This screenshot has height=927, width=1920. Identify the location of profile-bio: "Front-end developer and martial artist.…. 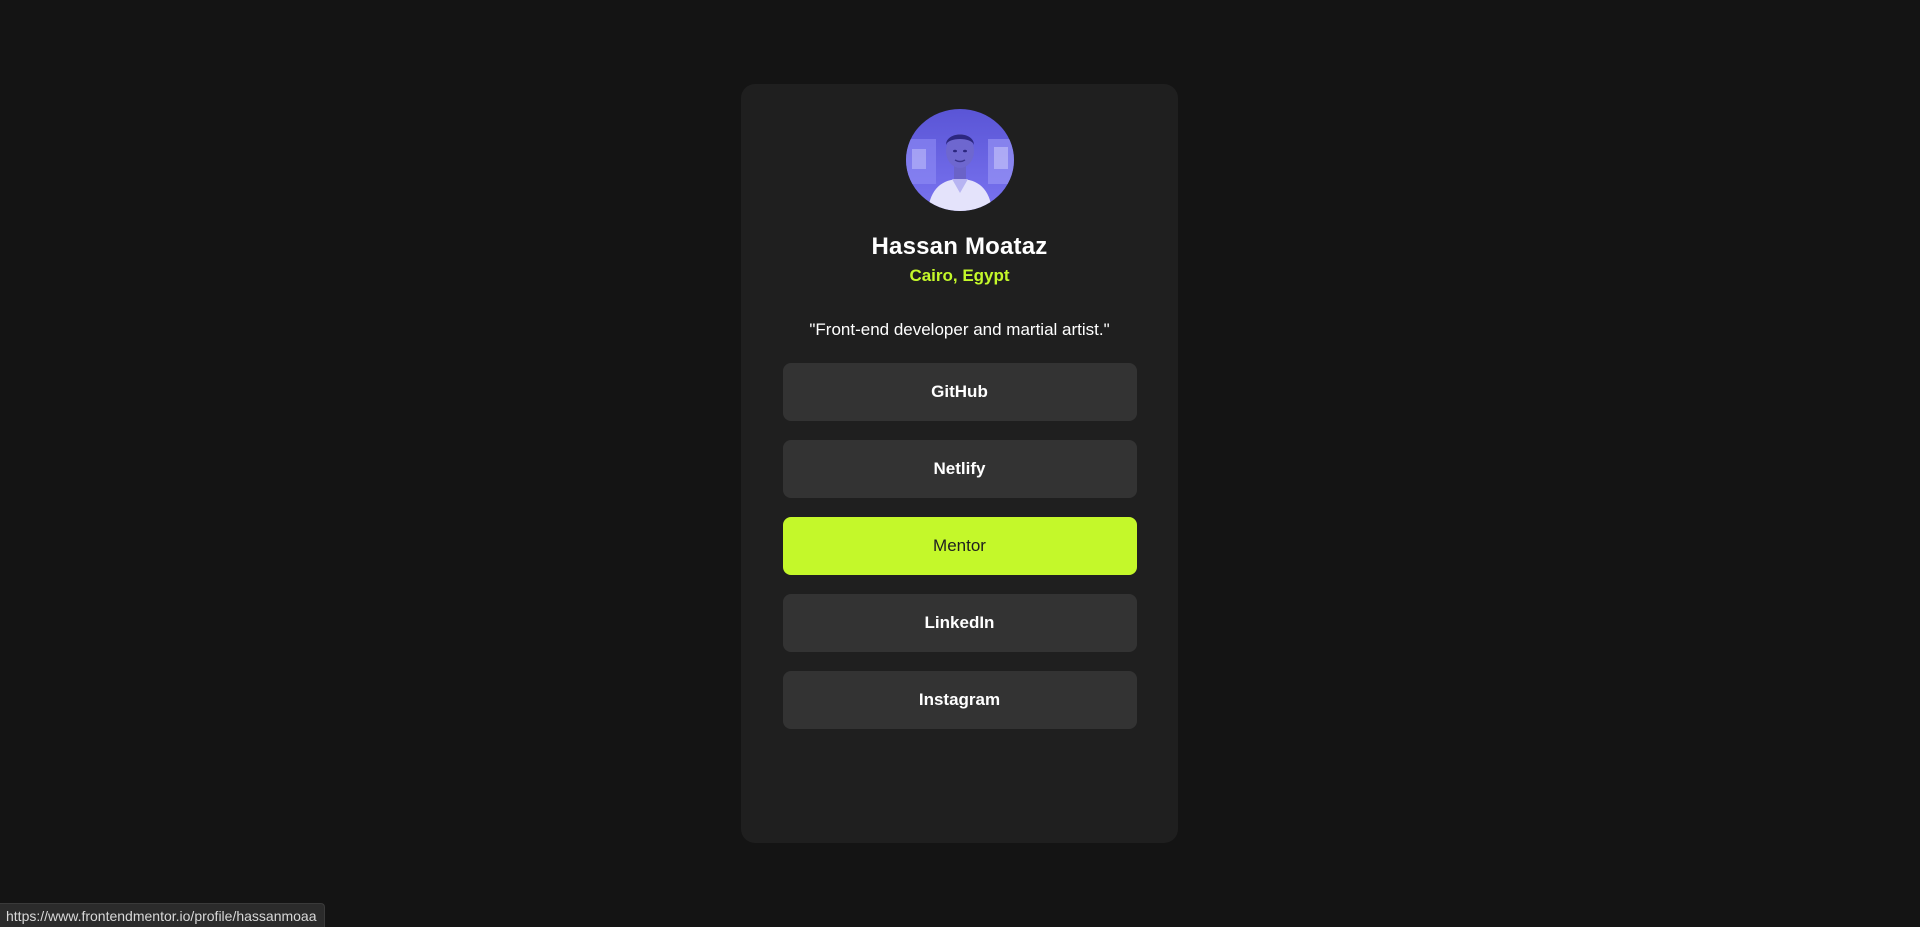
(959, 329).